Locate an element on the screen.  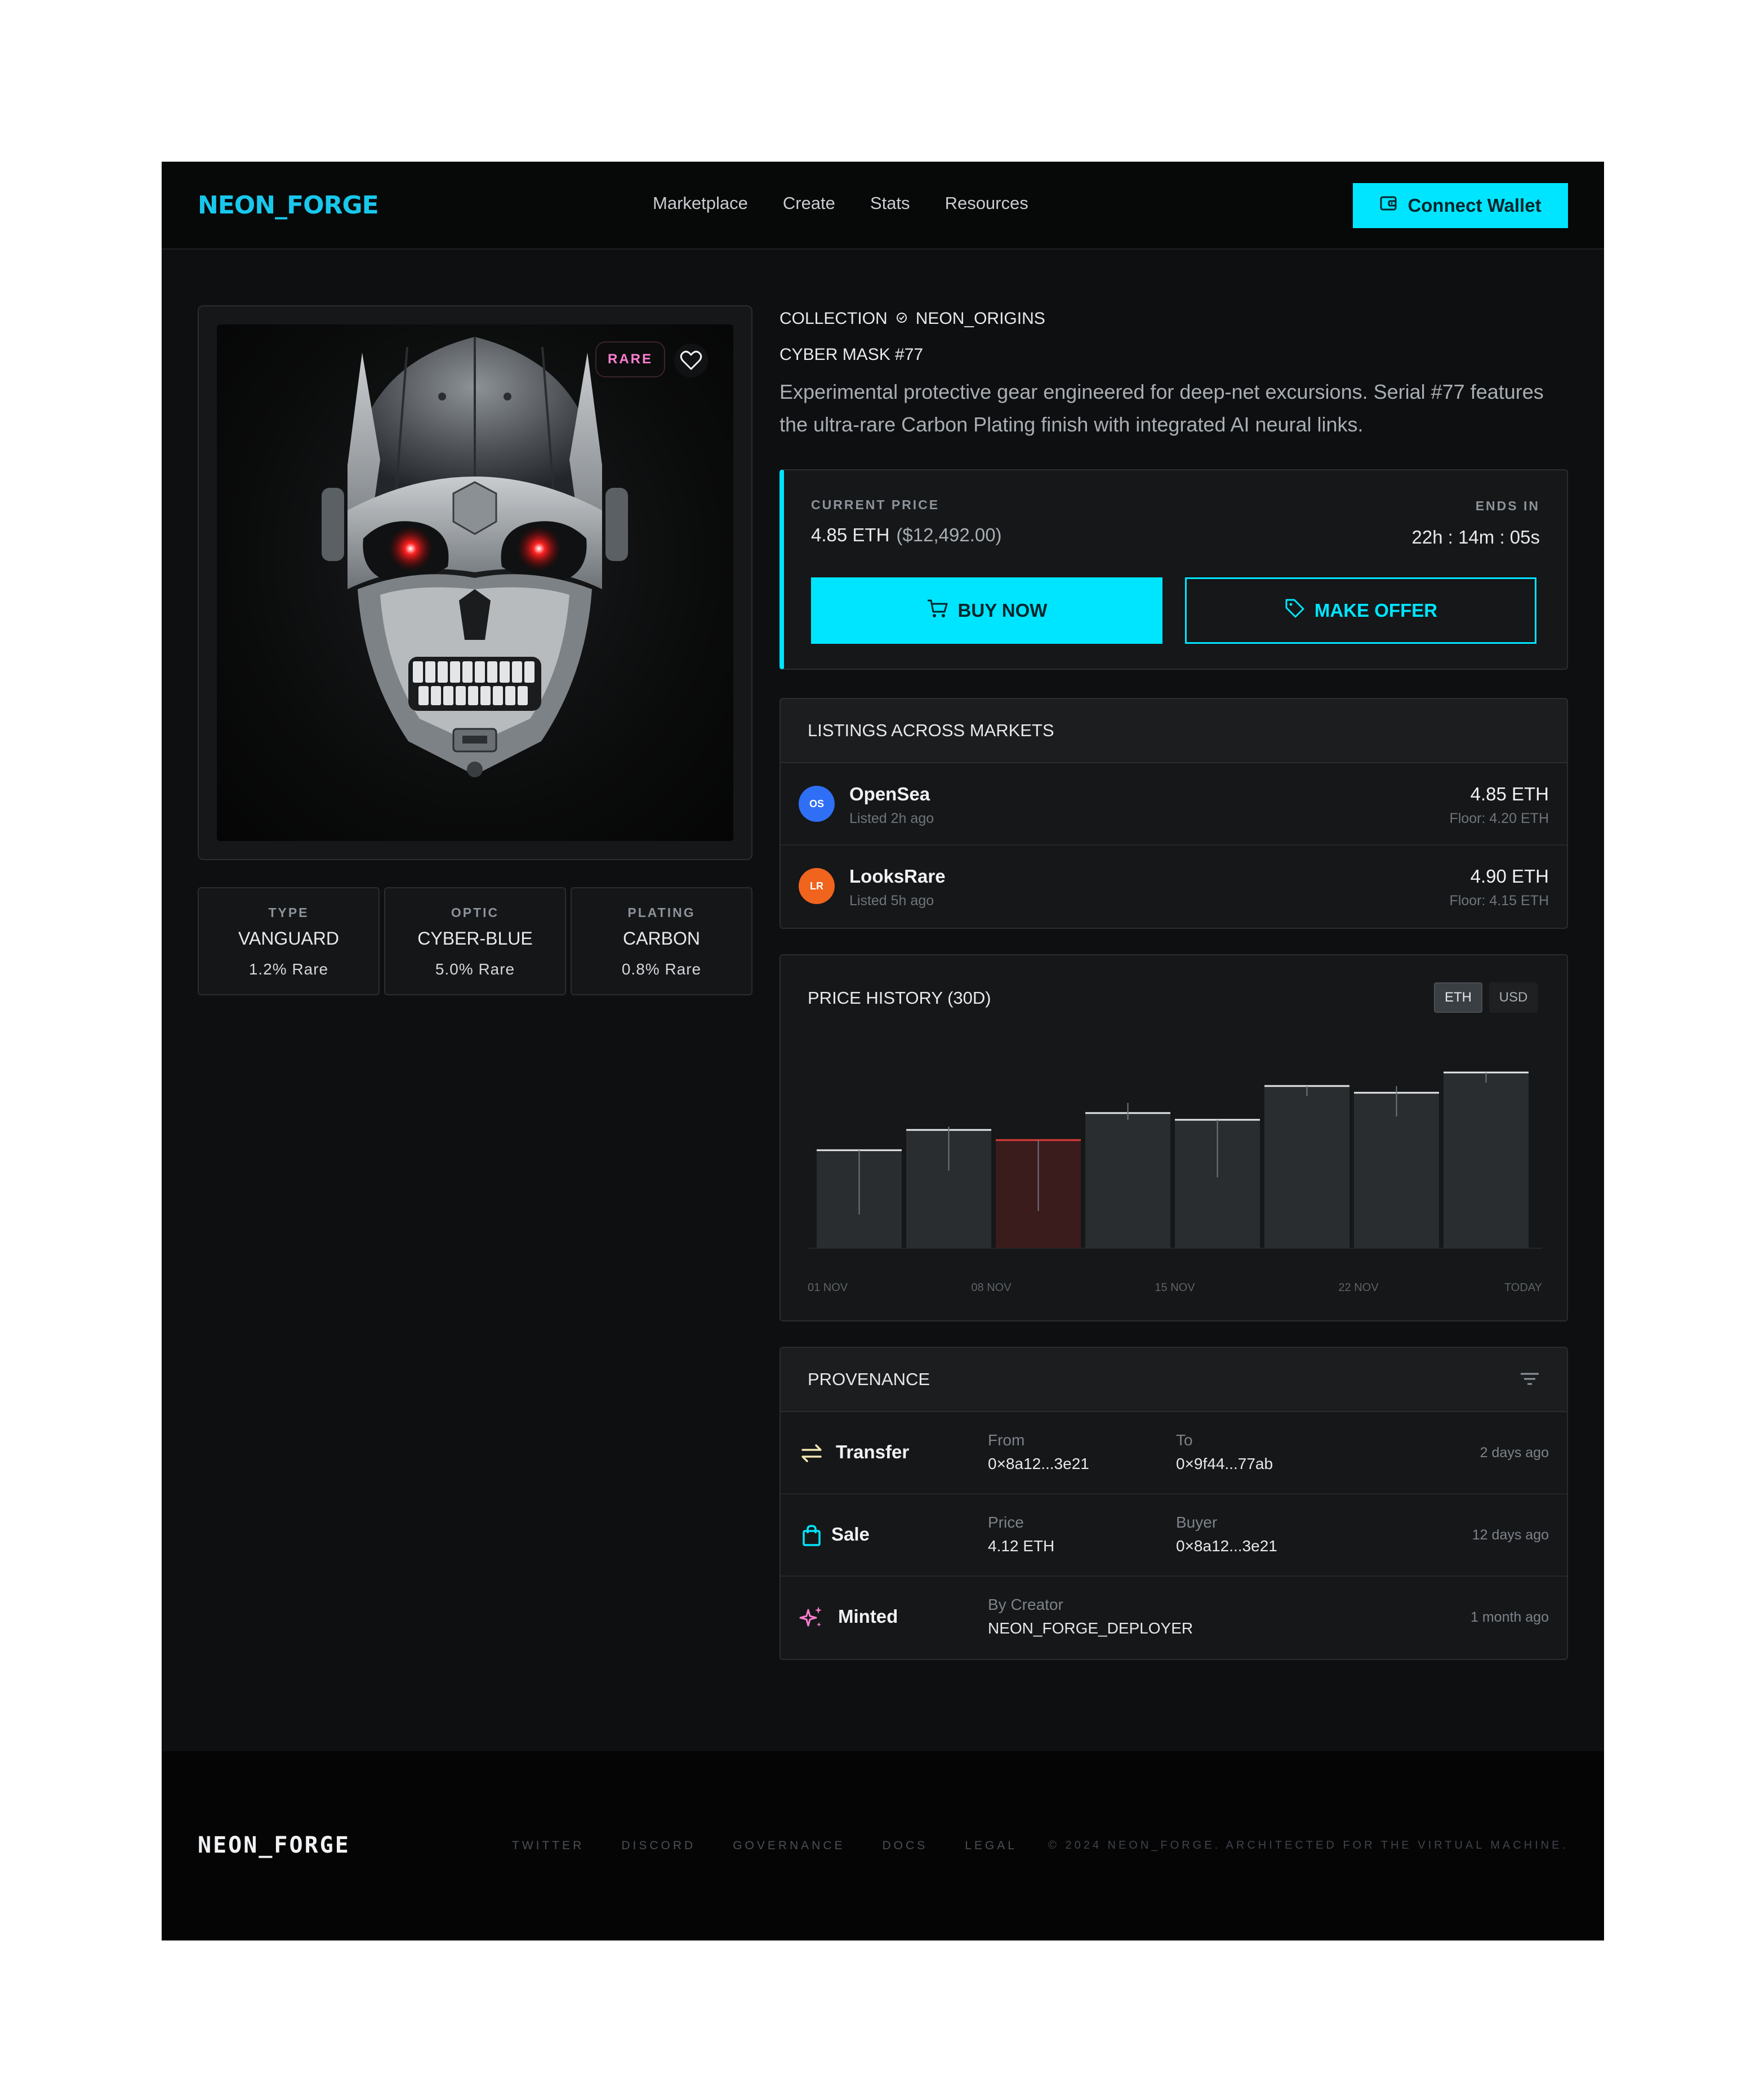
nft-artwork-image: RARE is located at coordinates (475, 582).